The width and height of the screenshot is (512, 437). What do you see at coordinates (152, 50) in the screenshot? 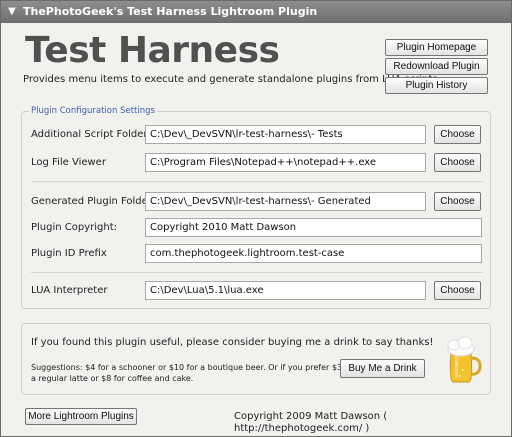
I see `page-heading: Test Harness` at bounding box center [152, 50].